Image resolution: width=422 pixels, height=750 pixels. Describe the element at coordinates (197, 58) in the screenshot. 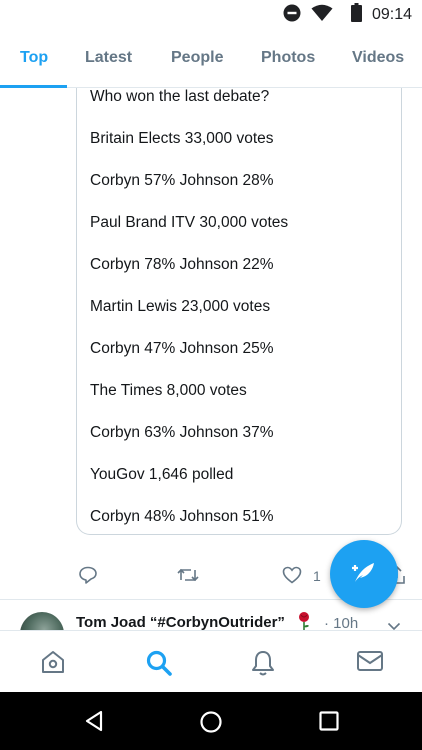

I see `tab-people: People` at that location.